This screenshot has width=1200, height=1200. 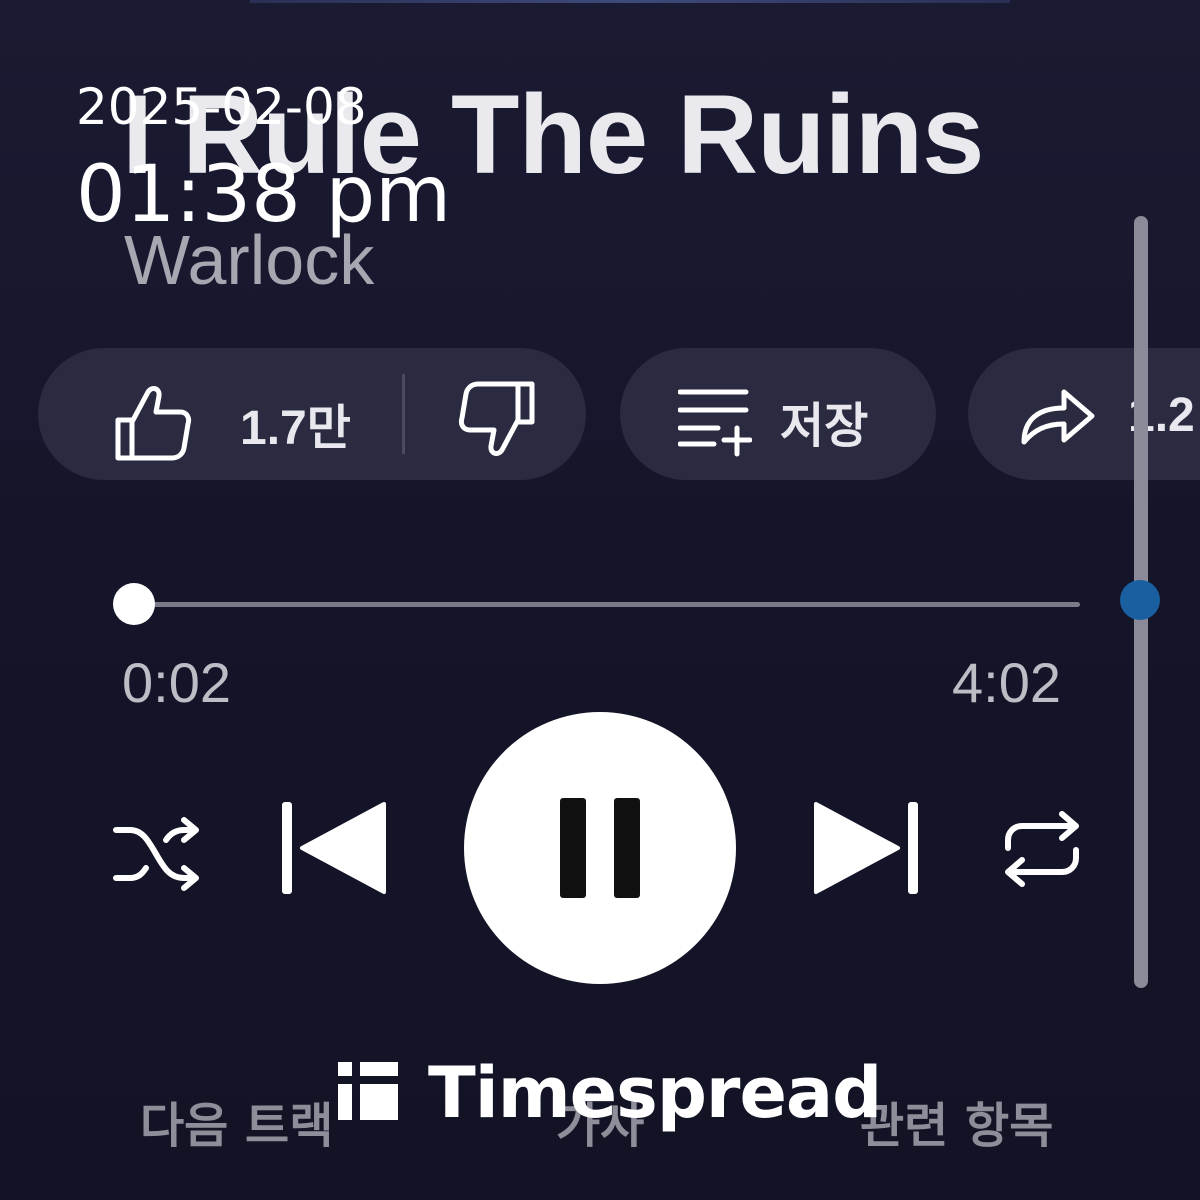 I want to click on skip-next-icon, so click(x=866, y=848).